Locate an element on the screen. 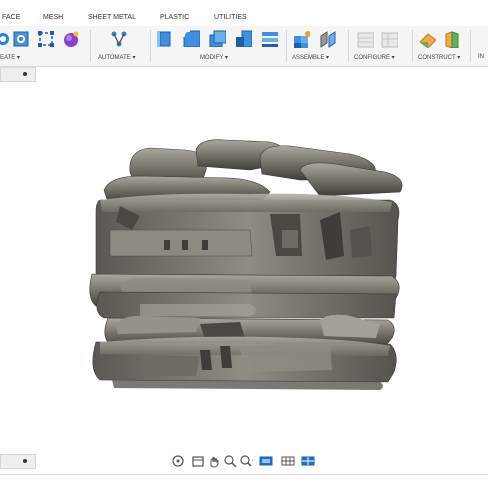 The width and height of the screenshot is (488, 487). tab-utilities: UTILITIES is located at coordinates (230, 17).